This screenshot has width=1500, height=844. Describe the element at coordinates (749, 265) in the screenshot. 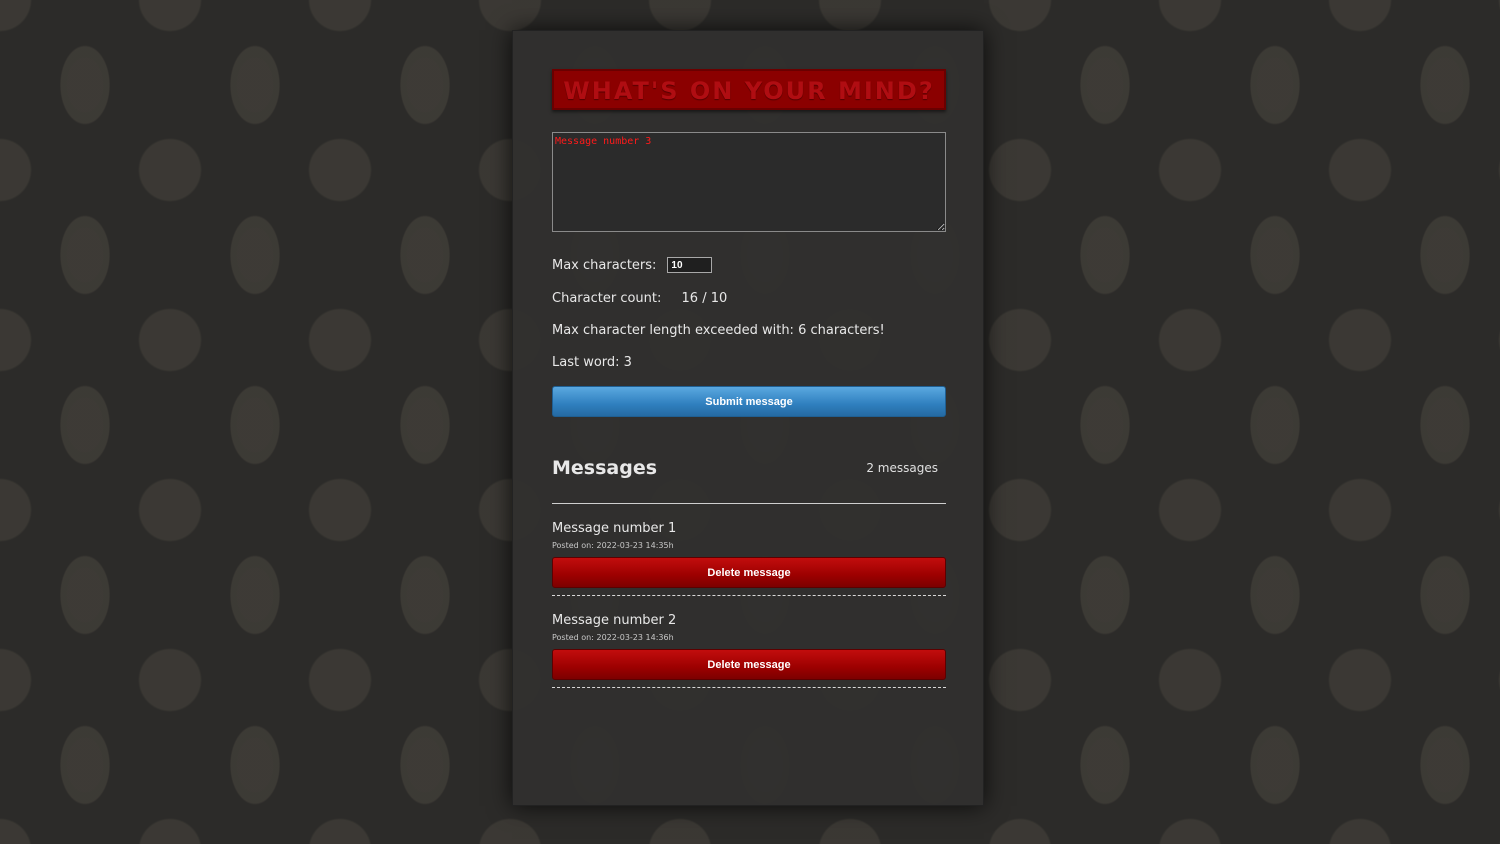

I see `max-characters-row: Max characters:` at that location.